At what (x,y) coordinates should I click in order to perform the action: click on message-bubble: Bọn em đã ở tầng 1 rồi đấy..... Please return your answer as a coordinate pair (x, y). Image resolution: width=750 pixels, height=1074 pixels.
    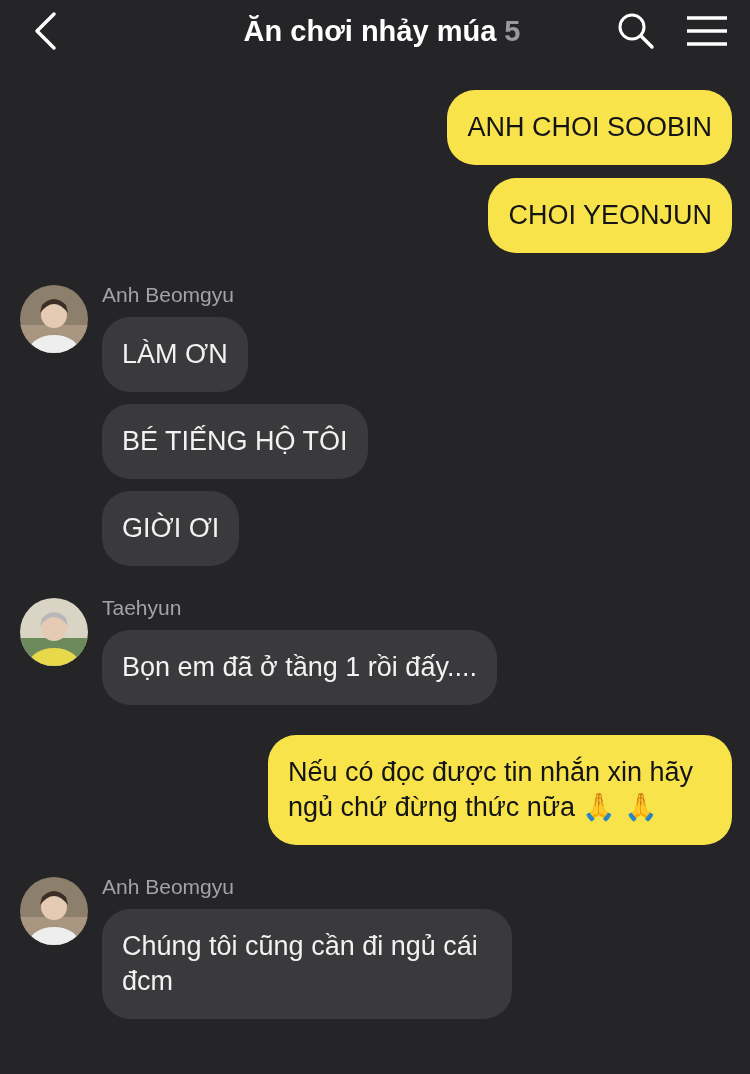
    Looking at the image, I should click on (299, 667).